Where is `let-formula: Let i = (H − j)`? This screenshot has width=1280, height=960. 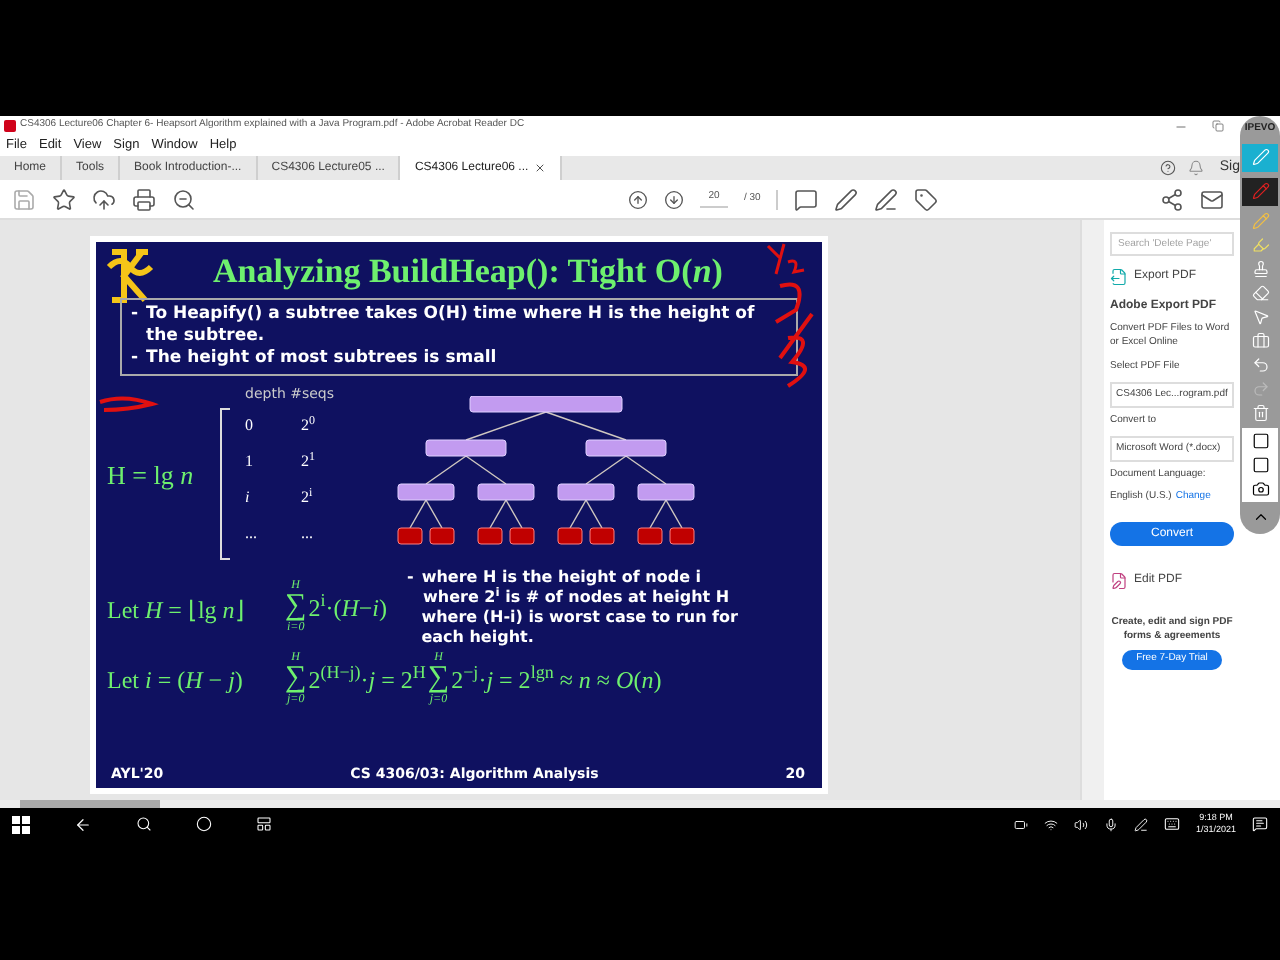 let-formula: Let i = (H − j) is located at coordinates (176, 680).